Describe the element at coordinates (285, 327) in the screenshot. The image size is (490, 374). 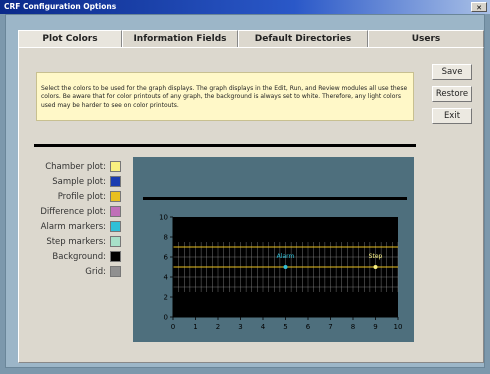
I see `x-tick-label: 5` at that location.